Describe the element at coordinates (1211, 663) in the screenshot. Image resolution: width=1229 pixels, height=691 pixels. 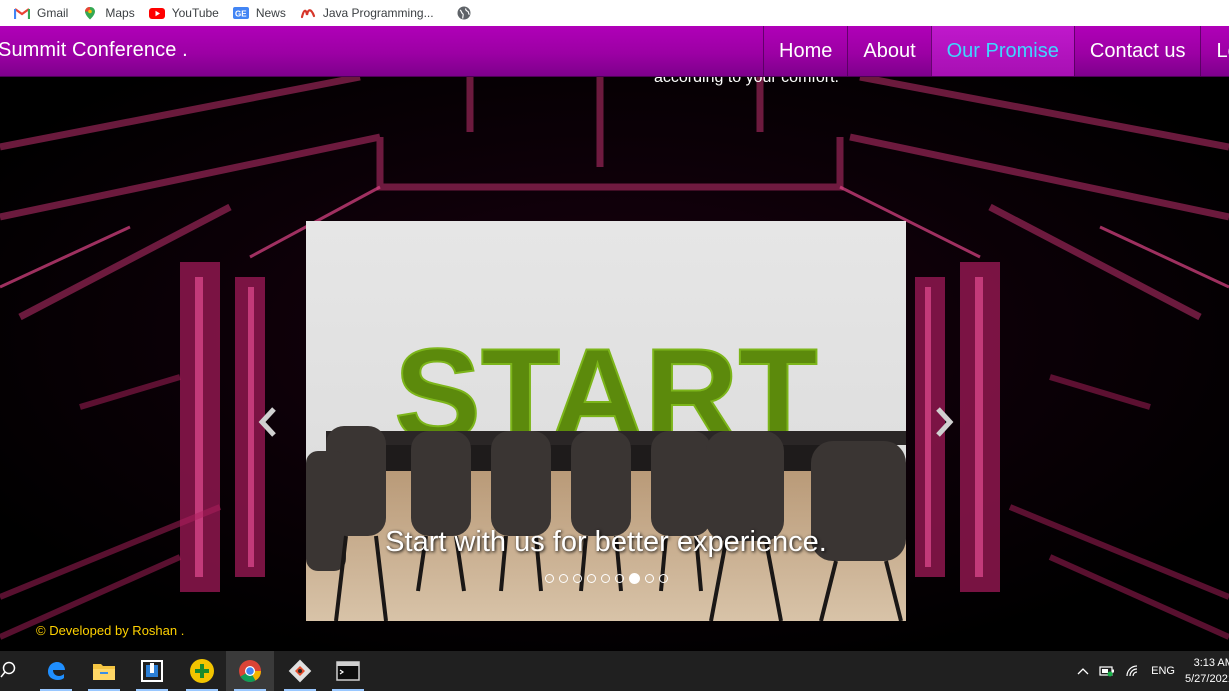
I see `clock-time: 3:13 AM` at that location.